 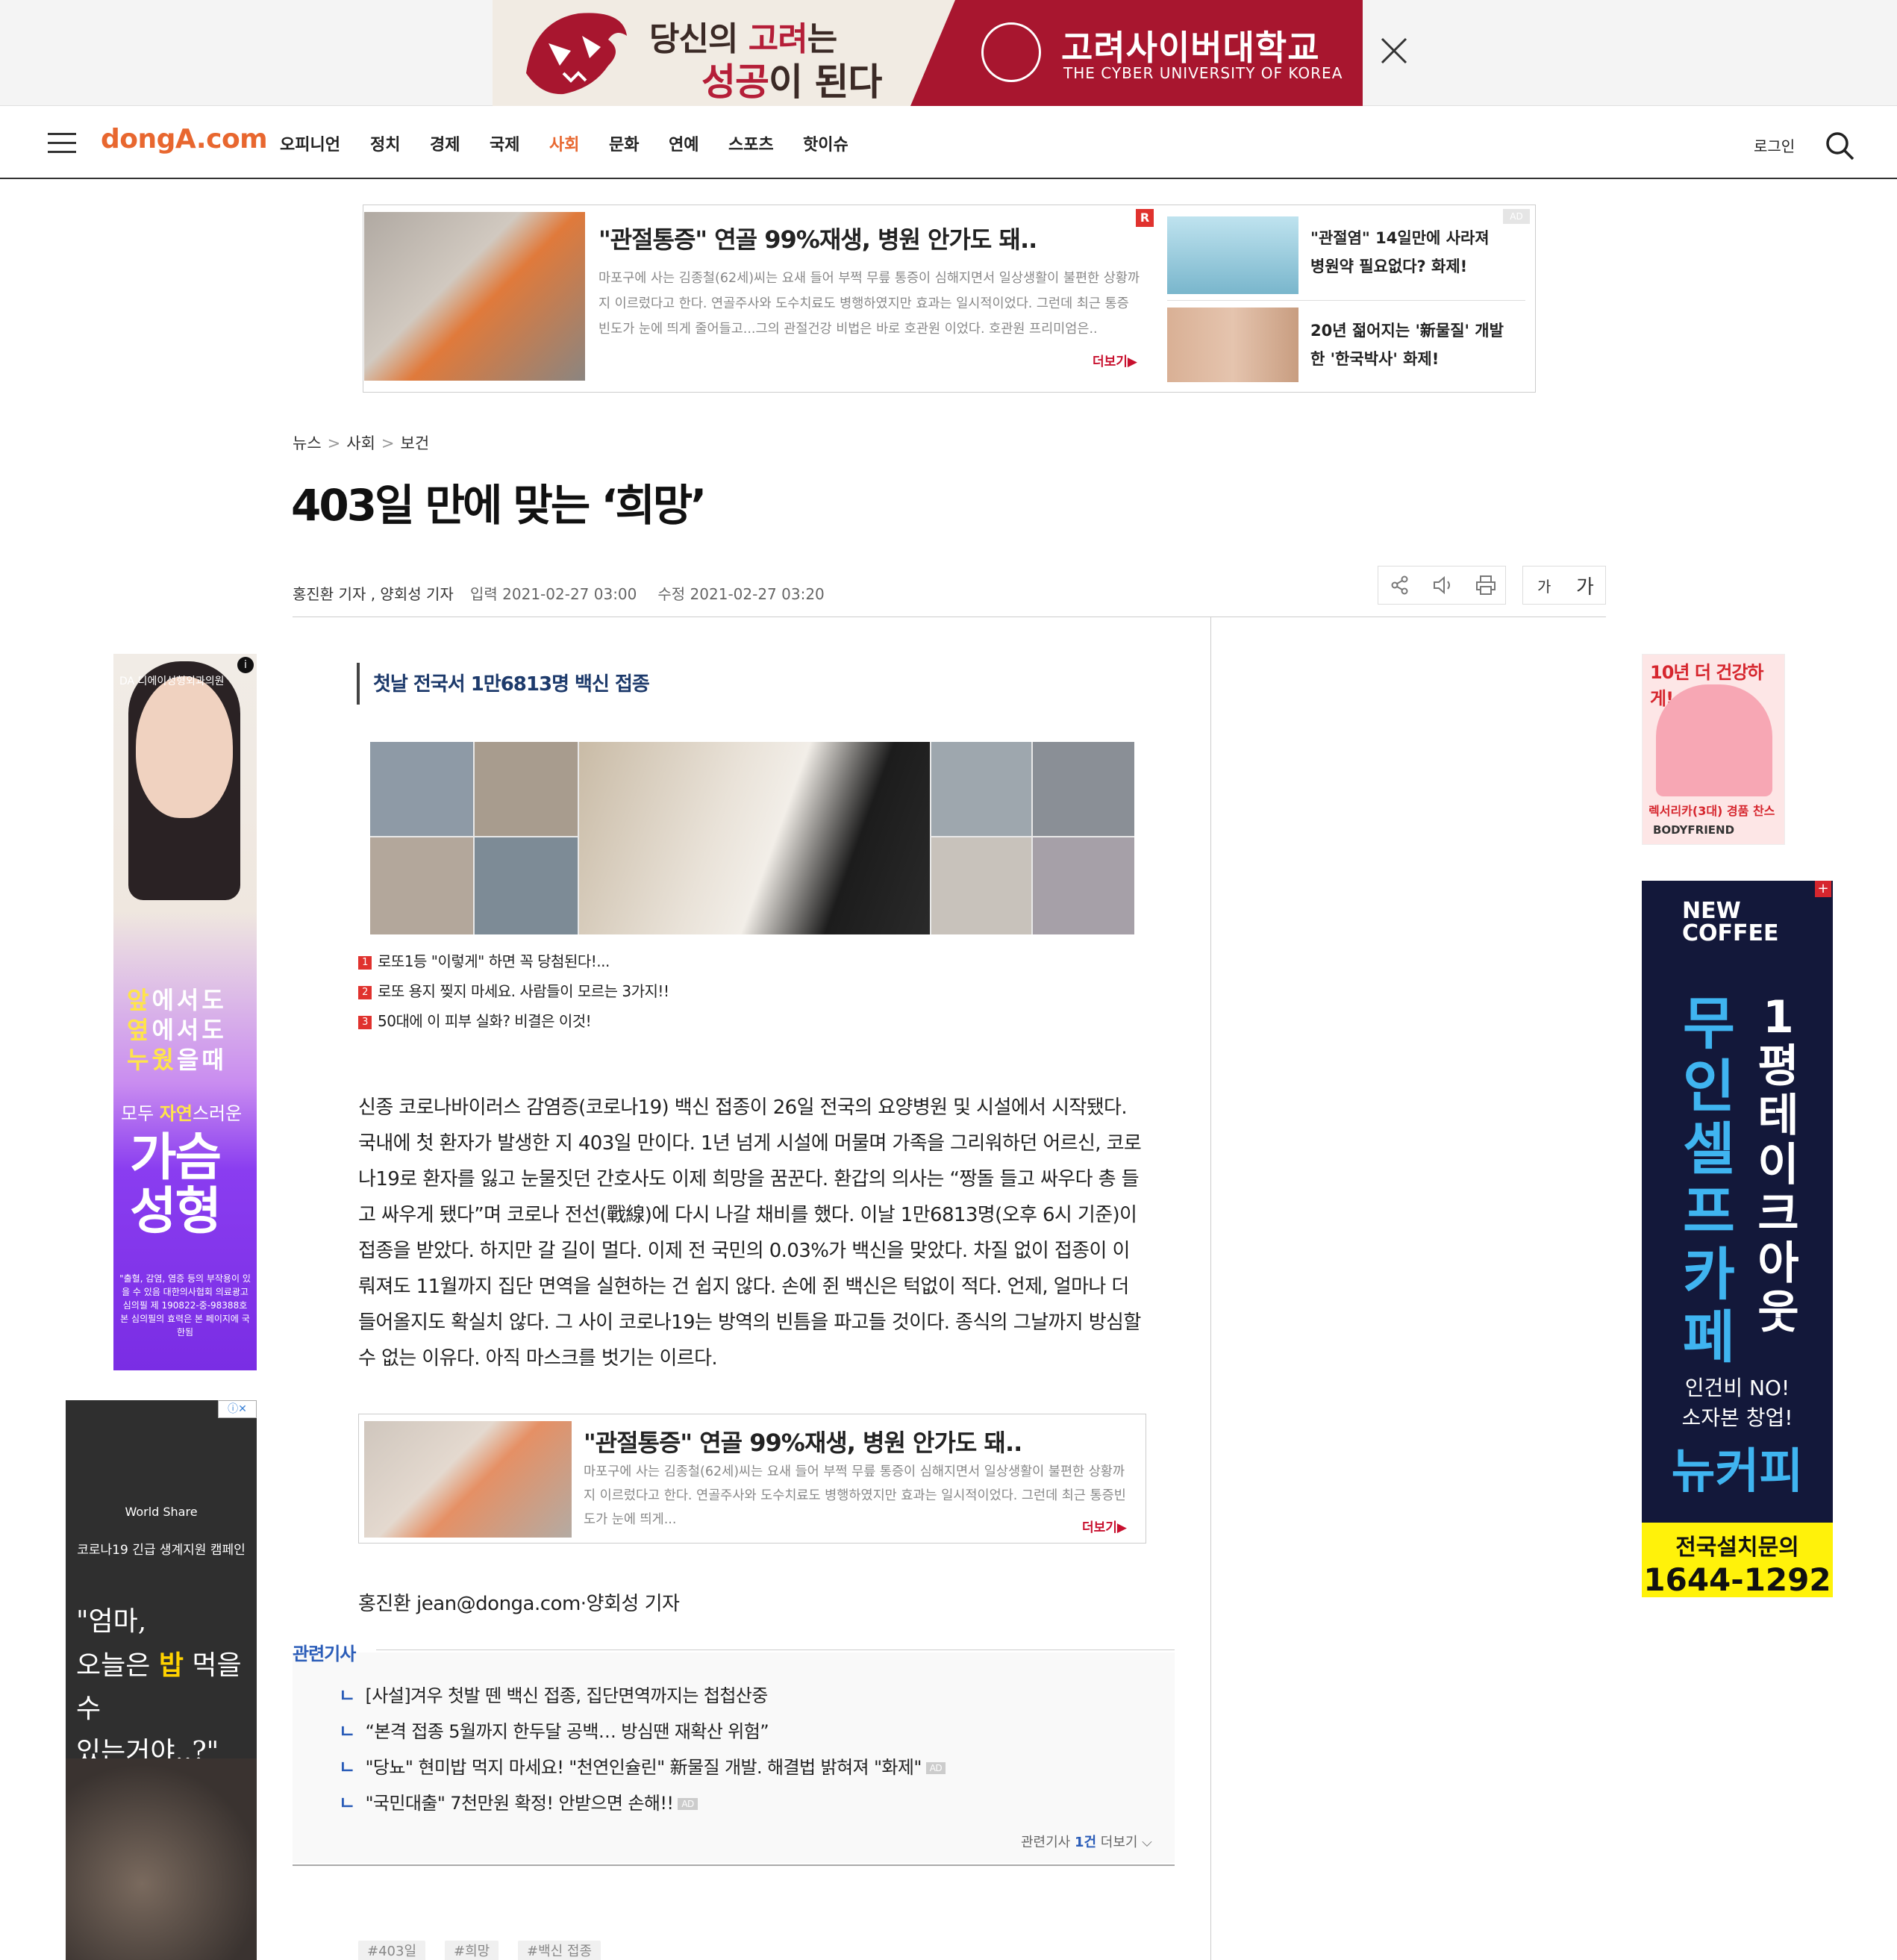 I want to click on tag: #백신 접종, so click(x=559, y=1950).